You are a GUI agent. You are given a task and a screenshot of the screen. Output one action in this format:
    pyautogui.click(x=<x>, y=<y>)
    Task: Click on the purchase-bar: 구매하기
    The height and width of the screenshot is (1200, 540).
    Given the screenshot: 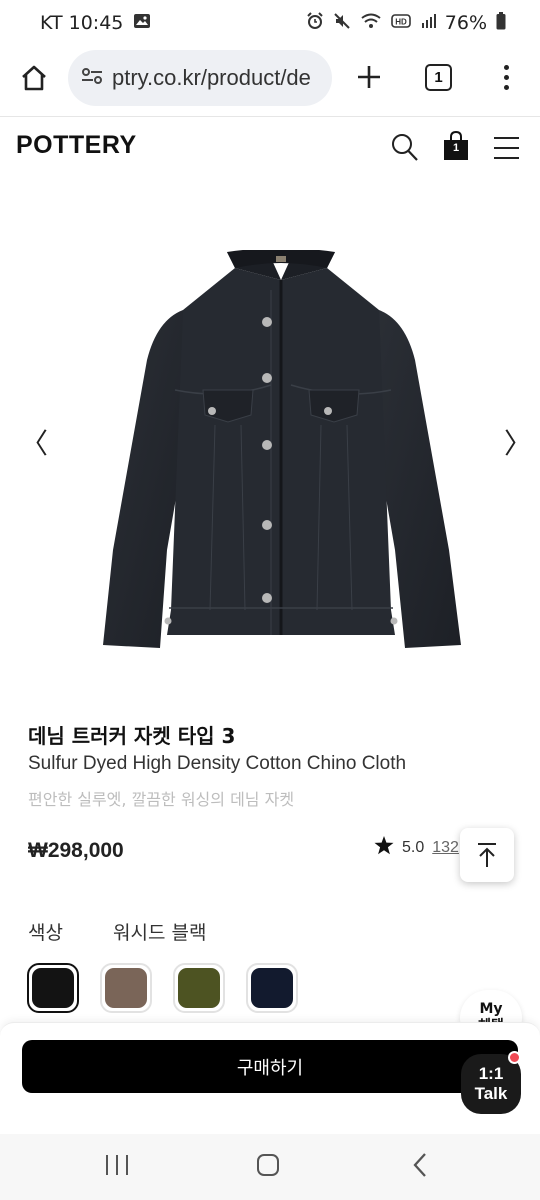 What is the action you would take?
    pyautogui.click(x=270, y=1078)
    